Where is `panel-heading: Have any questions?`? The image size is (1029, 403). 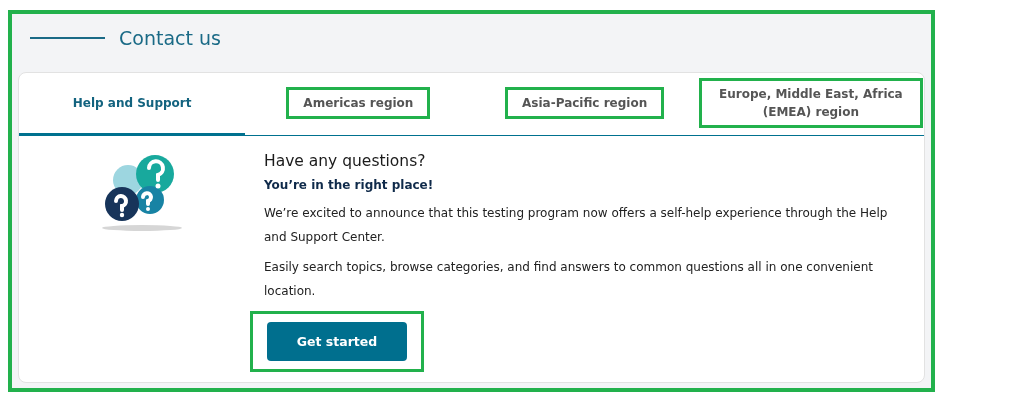
panel-heading: Have any questions? is located at coordinates (345, 161).